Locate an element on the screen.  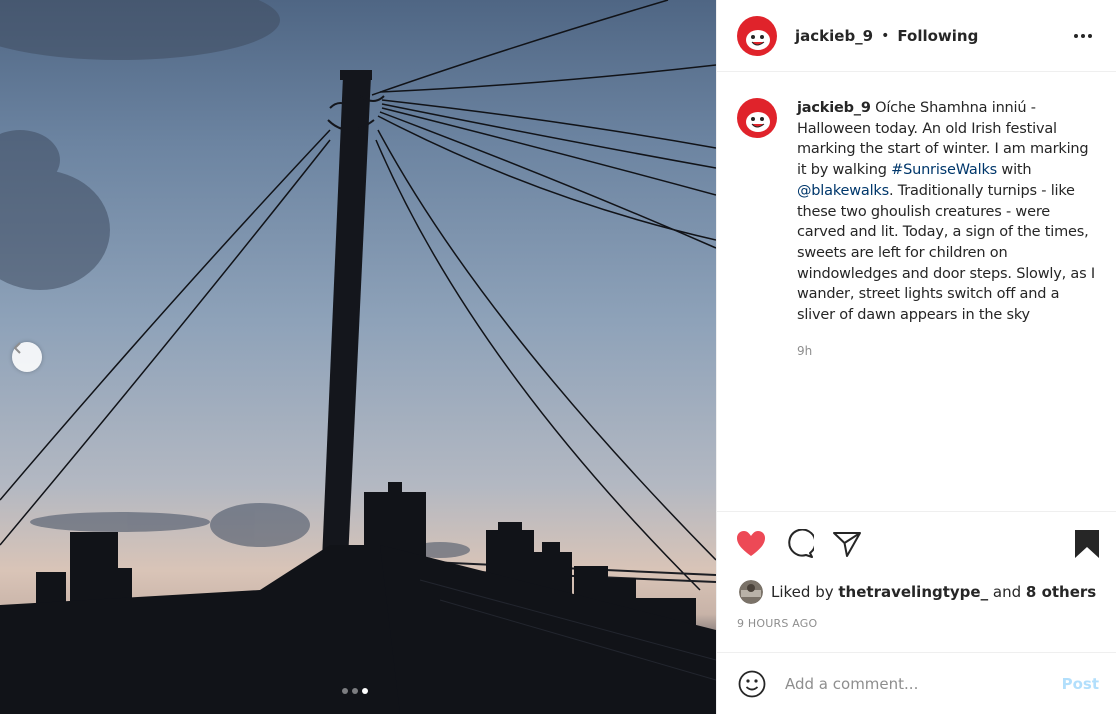
telegraph-pole is located at coordinates (346, 318).